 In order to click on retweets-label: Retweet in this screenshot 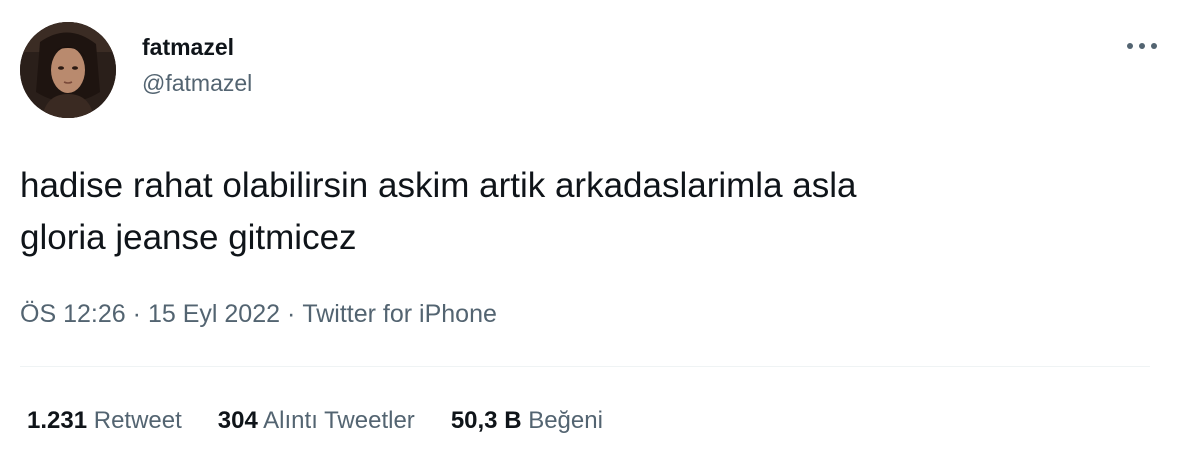, I will do `click(137, 420)`.